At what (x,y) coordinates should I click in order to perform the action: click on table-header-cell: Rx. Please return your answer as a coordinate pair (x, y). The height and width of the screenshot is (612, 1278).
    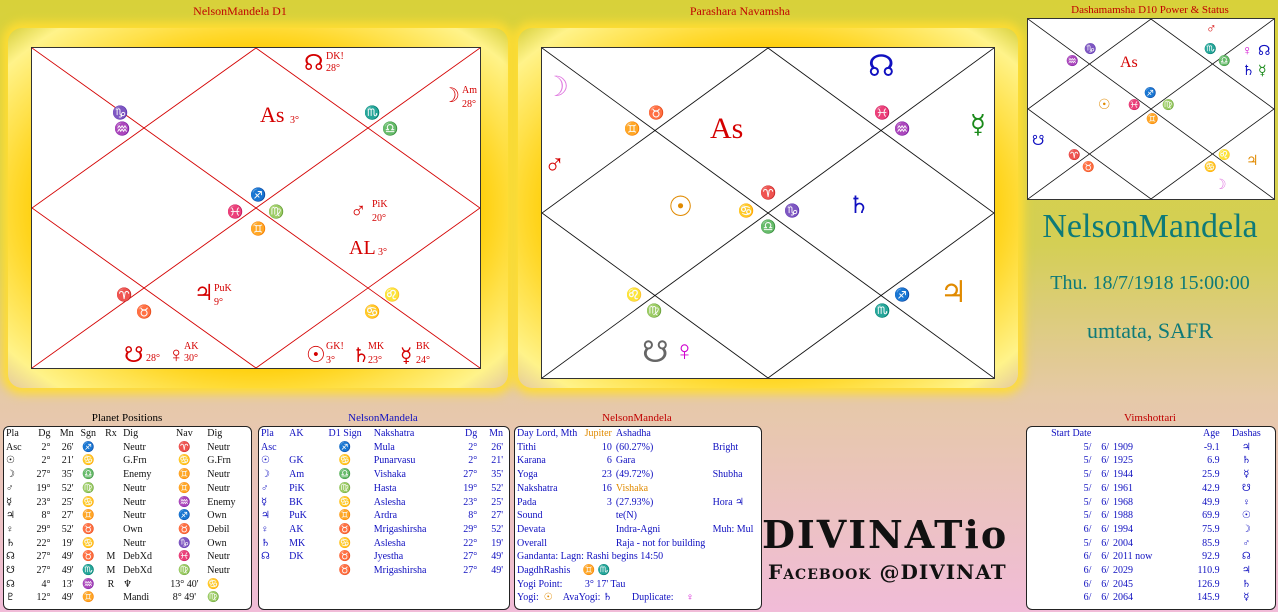
    Looking at the image, I should click on (111, 433).